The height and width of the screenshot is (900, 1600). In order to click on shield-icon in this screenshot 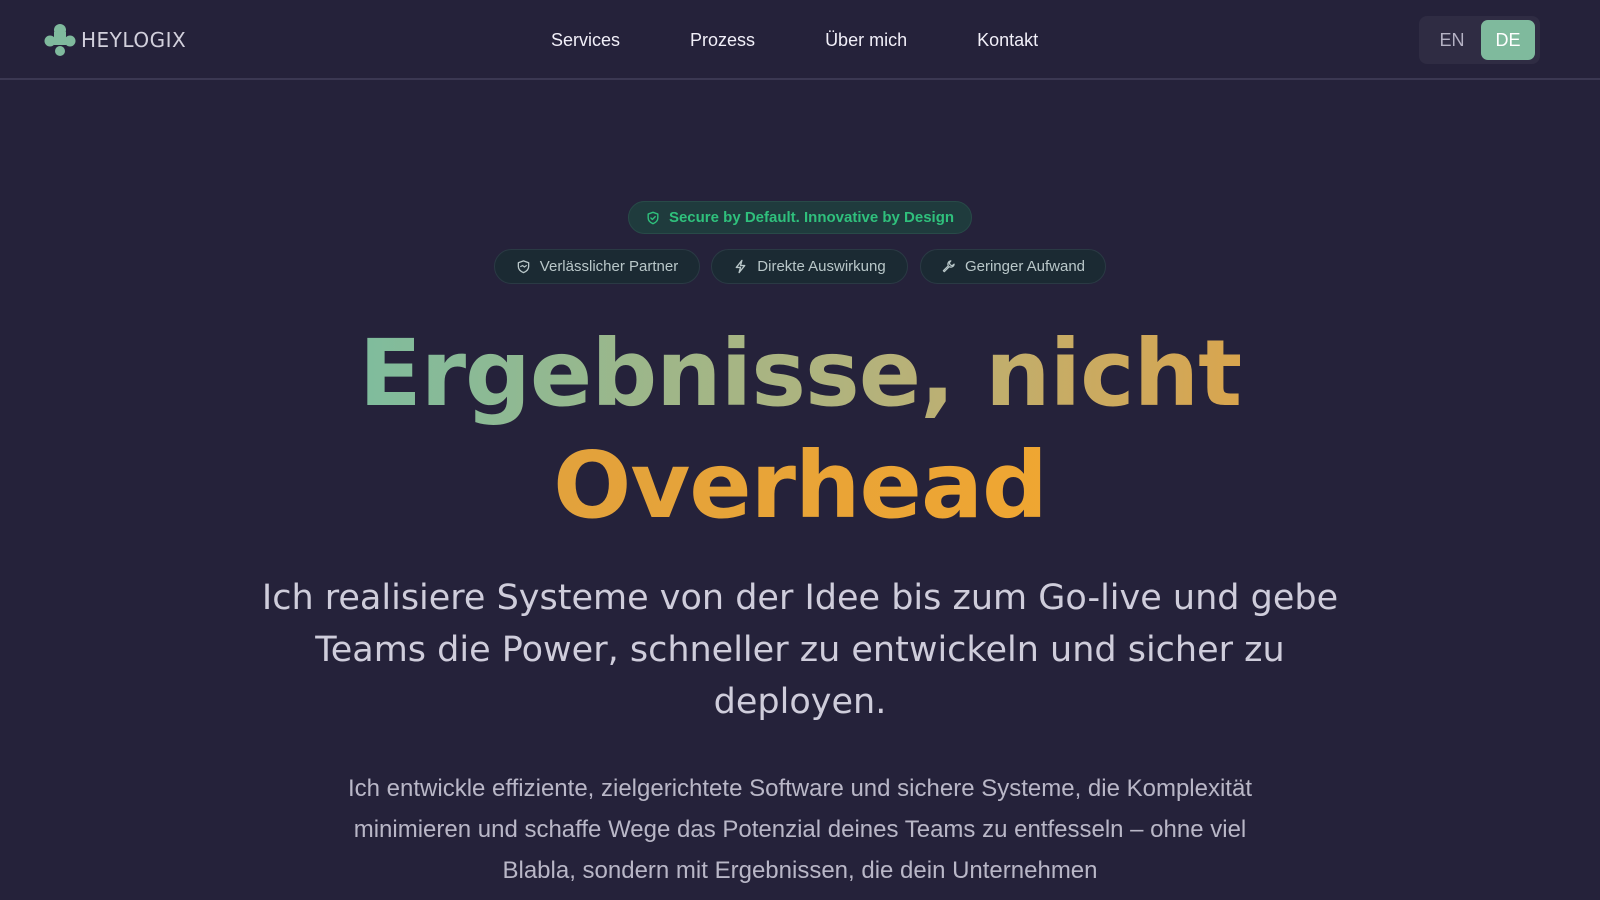, I will do `click(653, 217)`.